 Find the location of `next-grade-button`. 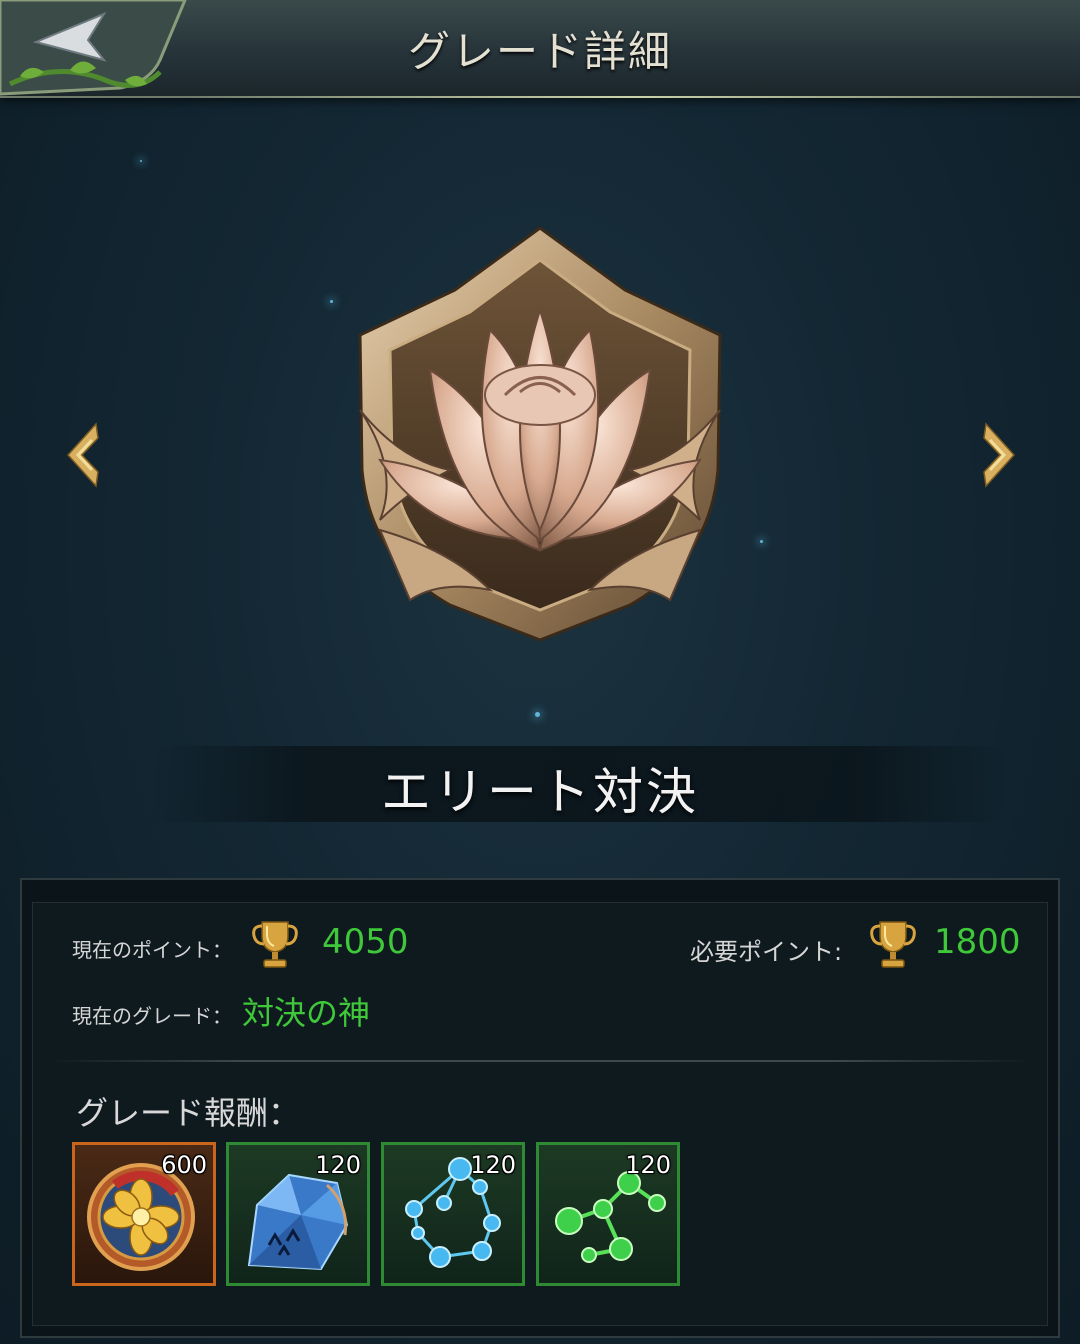

next-grade-button is located at coordinates (998, 455).